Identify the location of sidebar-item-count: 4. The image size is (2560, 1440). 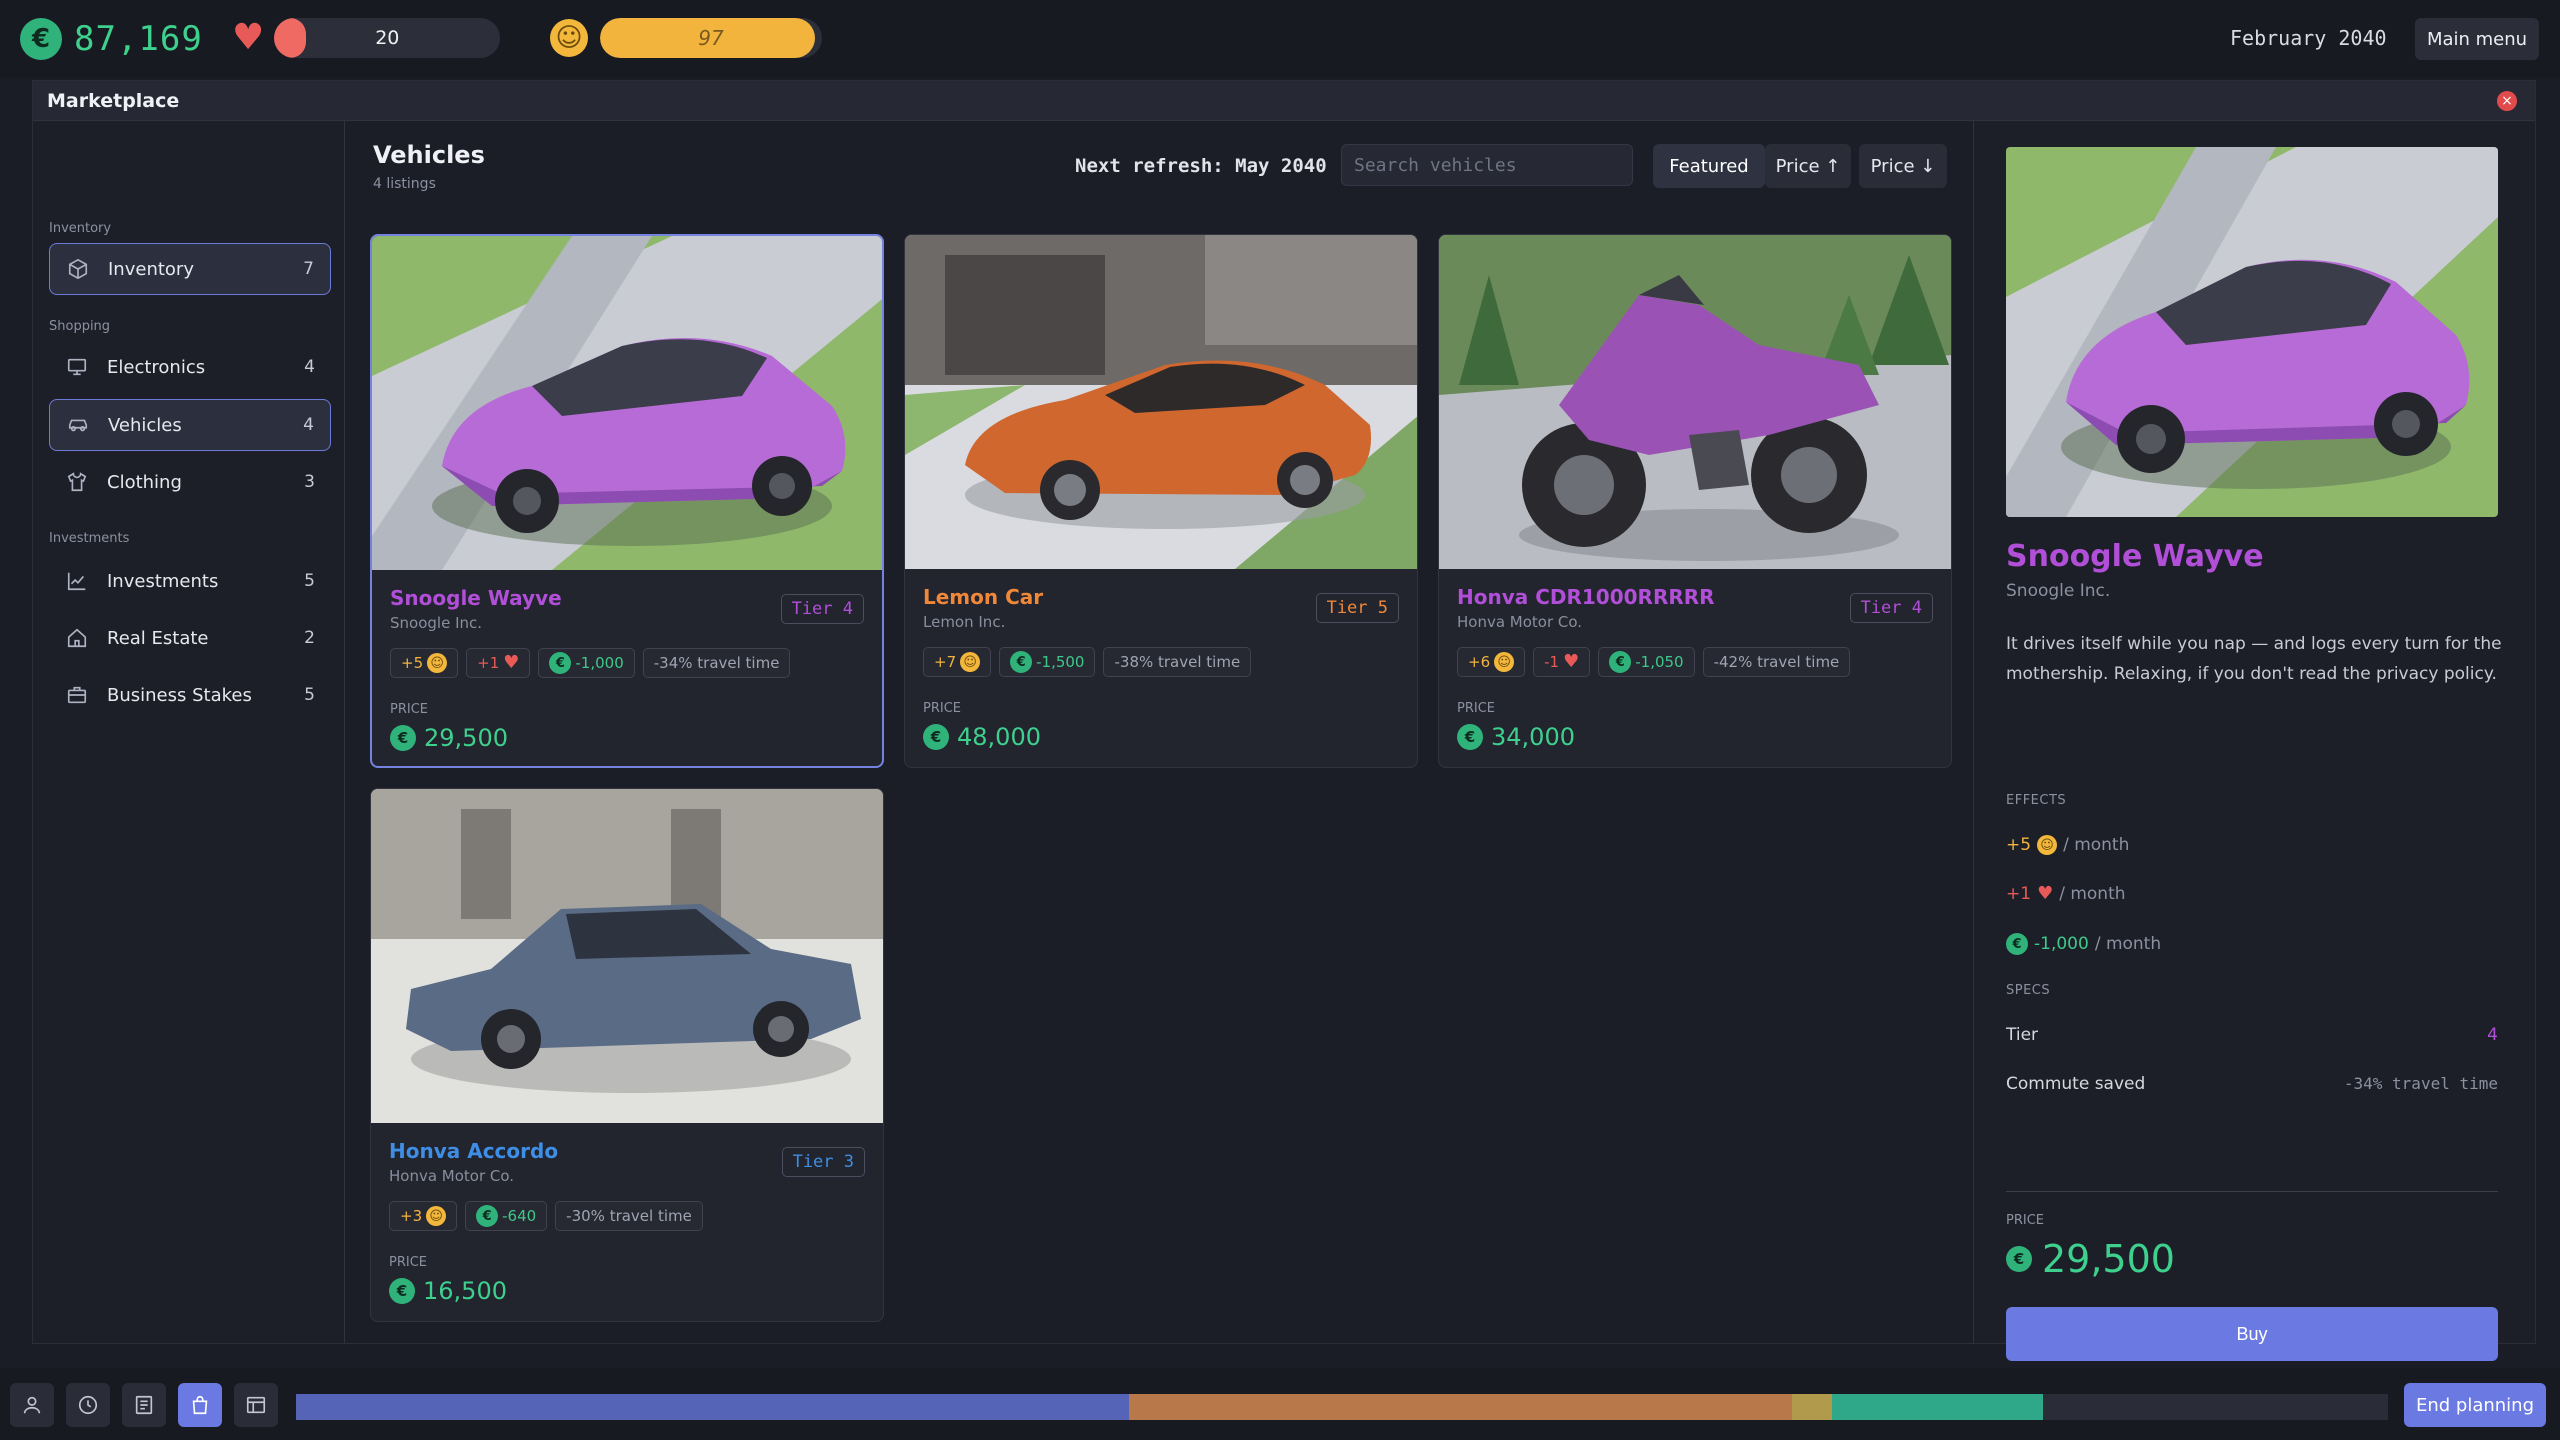
(309, 367).